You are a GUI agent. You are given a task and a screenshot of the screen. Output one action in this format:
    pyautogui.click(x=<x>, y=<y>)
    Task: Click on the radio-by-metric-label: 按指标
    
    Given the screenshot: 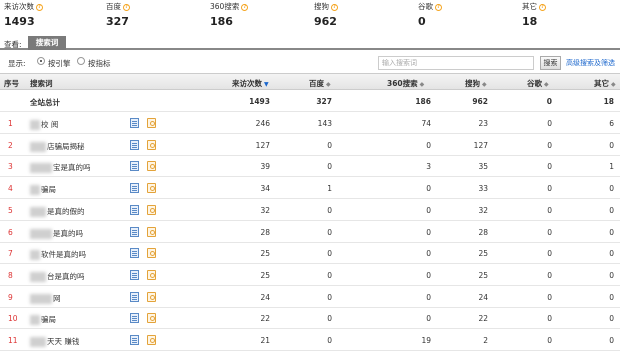 What is the action you would take?
    pyautogui.click(x=99, y=63)
    